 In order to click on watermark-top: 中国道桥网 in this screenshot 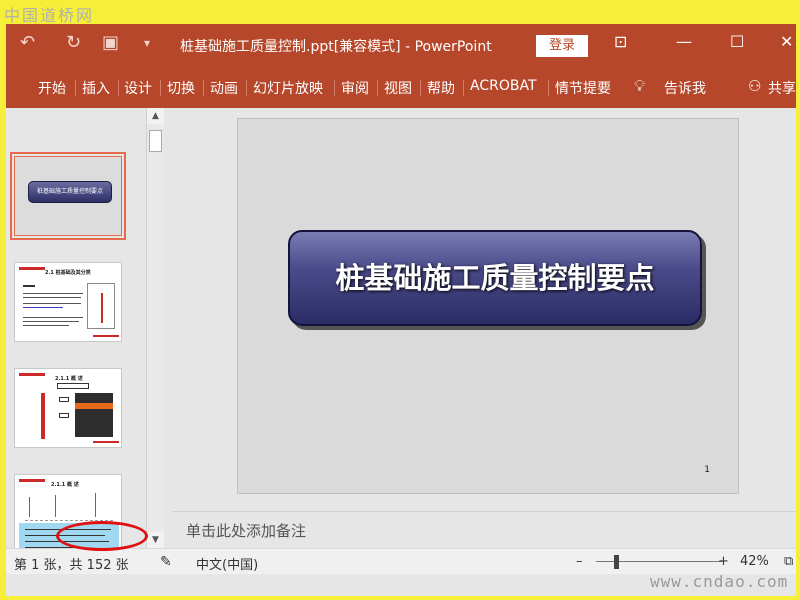, I will do `click(49, 15)`.